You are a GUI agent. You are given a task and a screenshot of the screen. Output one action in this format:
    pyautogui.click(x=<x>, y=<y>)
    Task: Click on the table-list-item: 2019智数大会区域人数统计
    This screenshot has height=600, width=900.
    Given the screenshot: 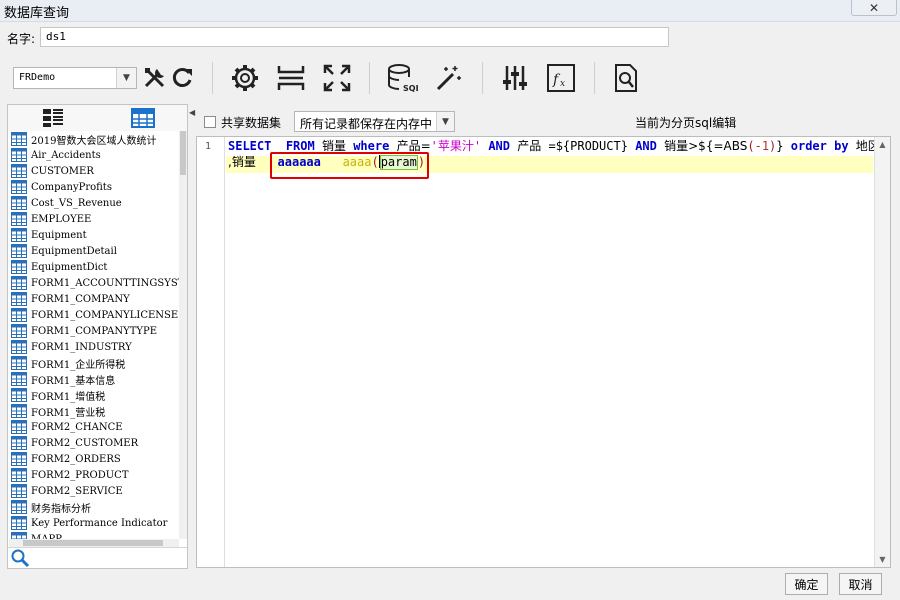 What is the action you would take?
    pyautogui.click(x=94, y=139)
    